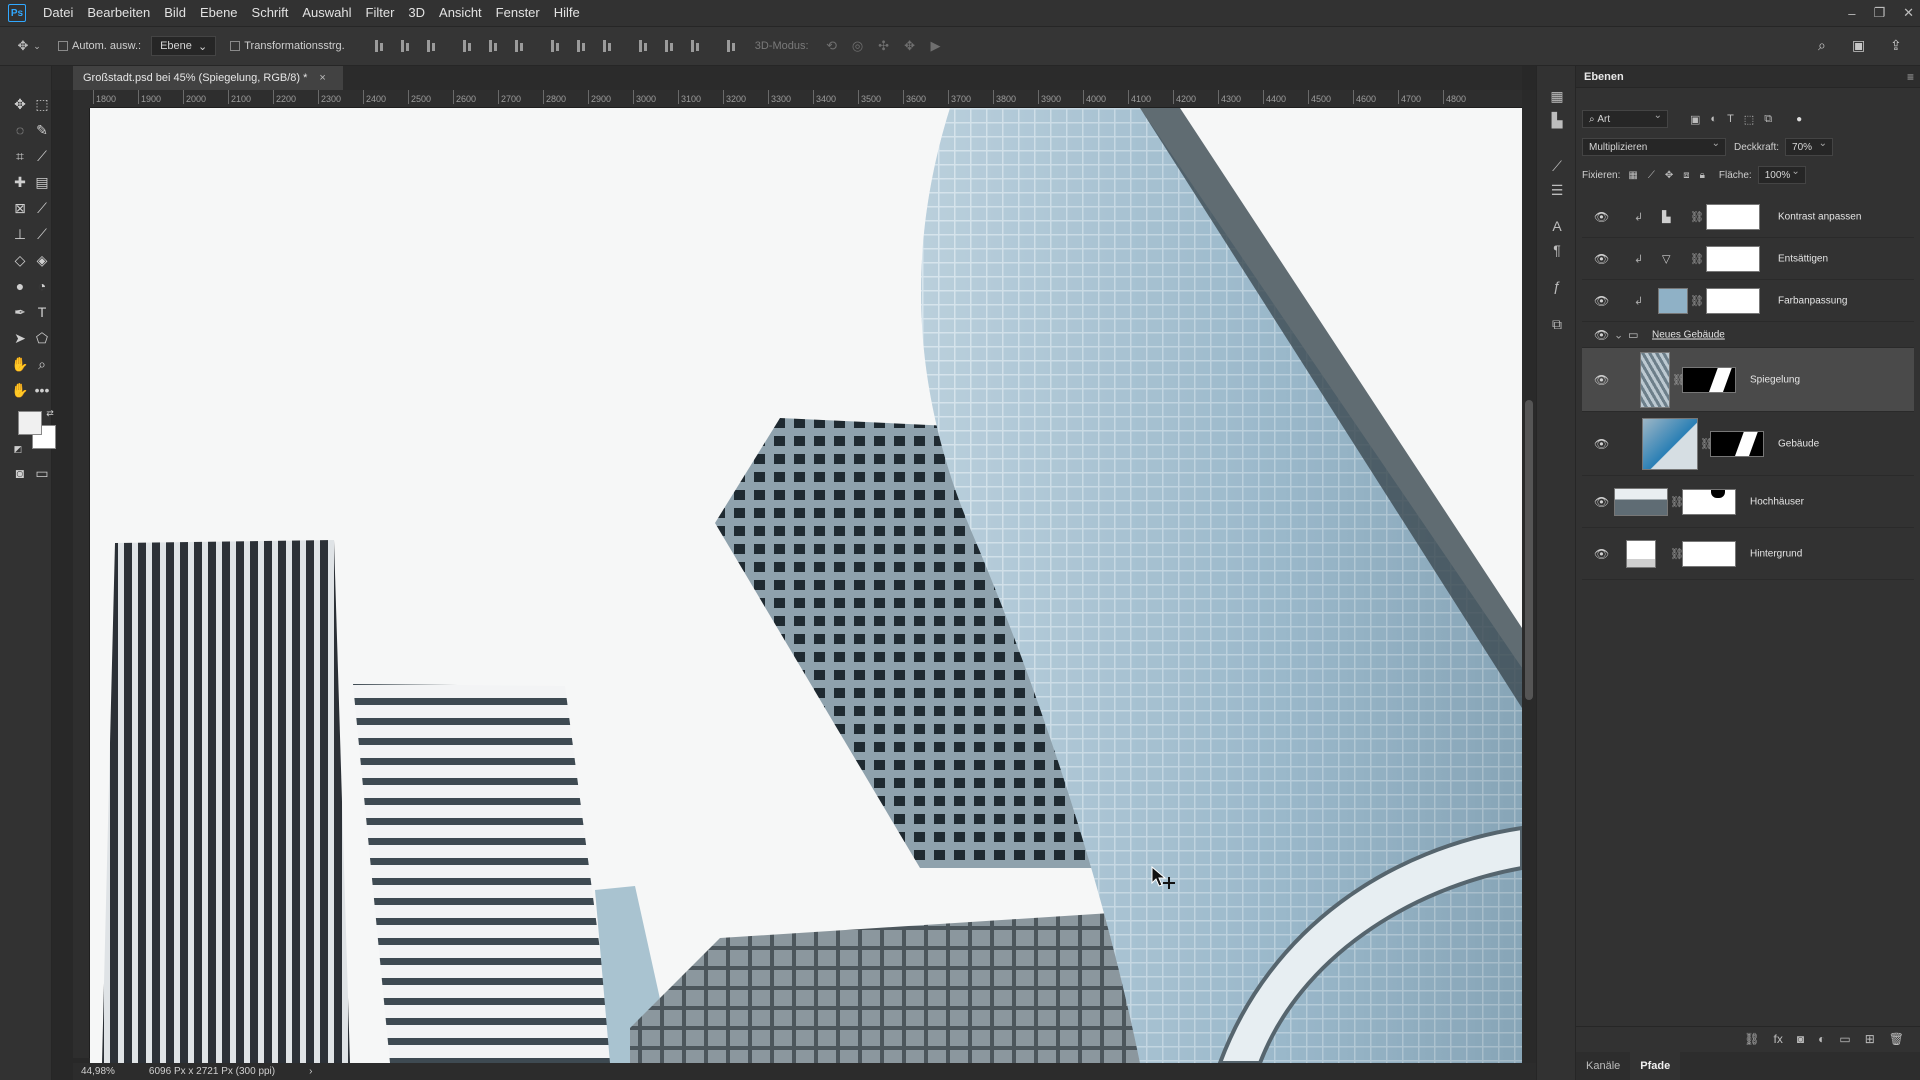  Describe the element at coordinates (30, 423) in the screenshot. I see `foreground-color-swatch` at that location.